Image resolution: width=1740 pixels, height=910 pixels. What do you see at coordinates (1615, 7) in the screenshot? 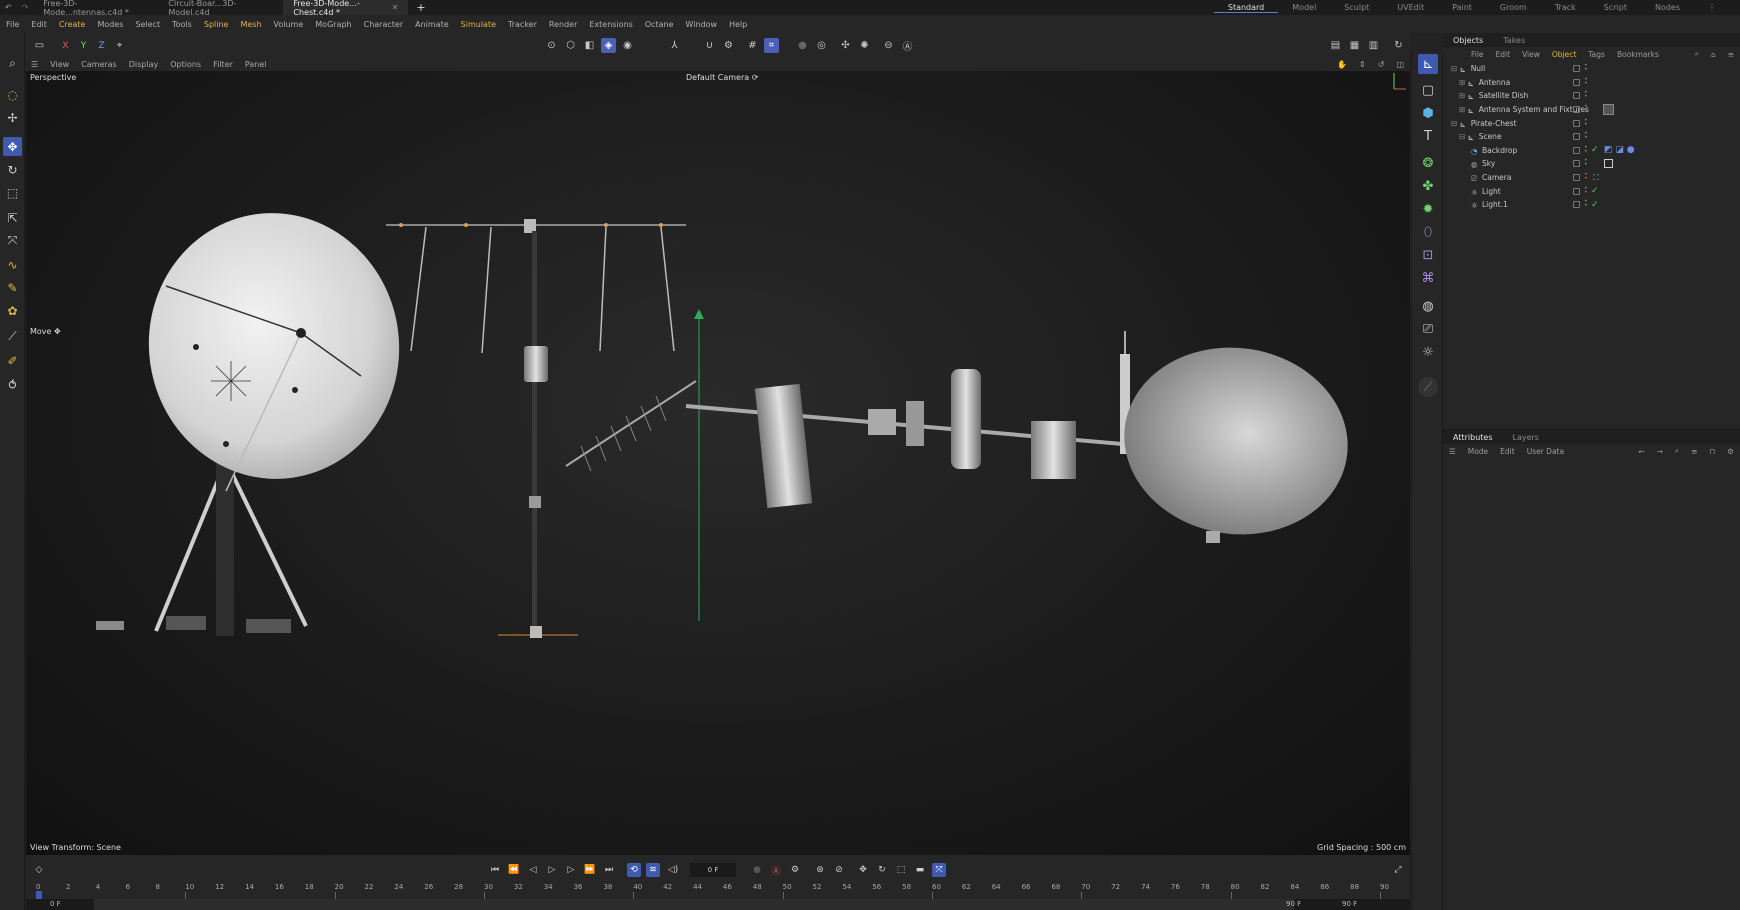
I see `layout-script: Script` at bounding box center [1615, 7].